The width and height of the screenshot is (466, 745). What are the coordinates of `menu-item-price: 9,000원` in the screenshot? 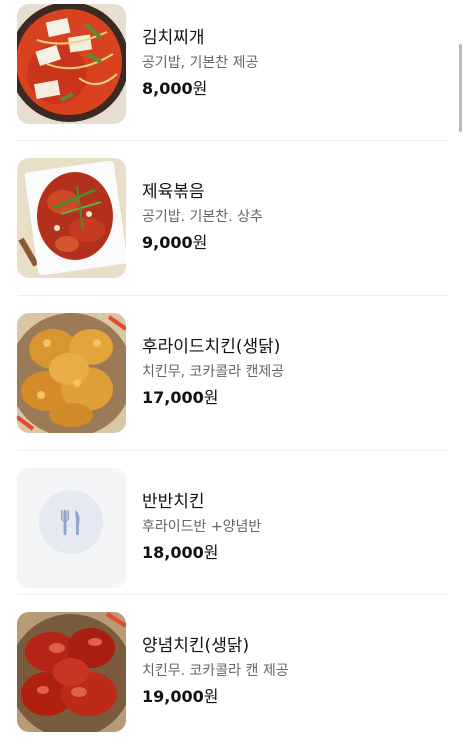 It's located at (202, 243).